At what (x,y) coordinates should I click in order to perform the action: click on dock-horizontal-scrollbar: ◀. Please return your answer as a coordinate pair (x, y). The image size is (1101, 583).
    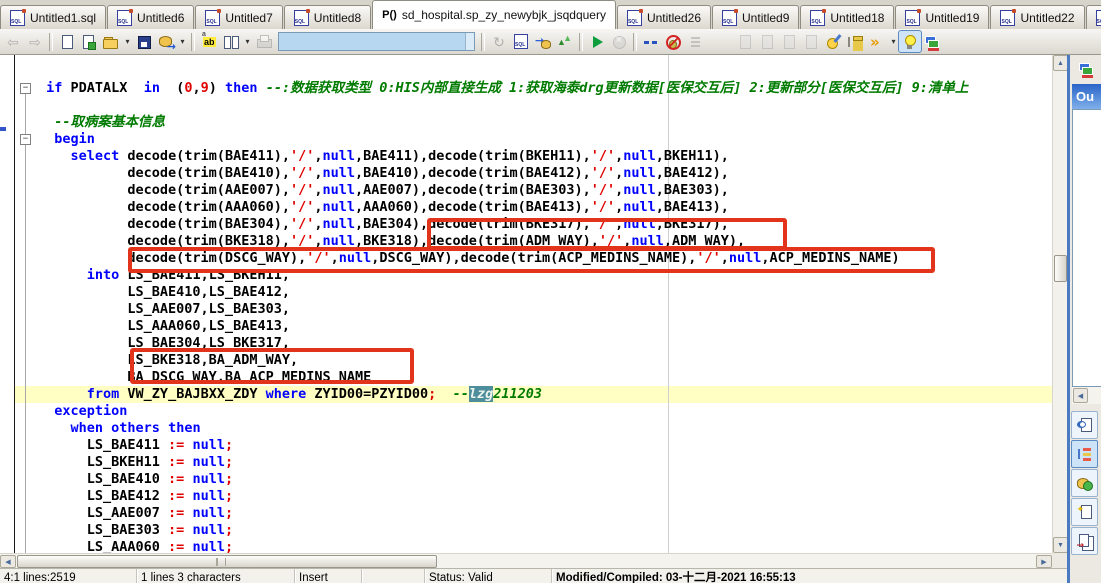
    Looking at the image, I should click on (1086, 395).